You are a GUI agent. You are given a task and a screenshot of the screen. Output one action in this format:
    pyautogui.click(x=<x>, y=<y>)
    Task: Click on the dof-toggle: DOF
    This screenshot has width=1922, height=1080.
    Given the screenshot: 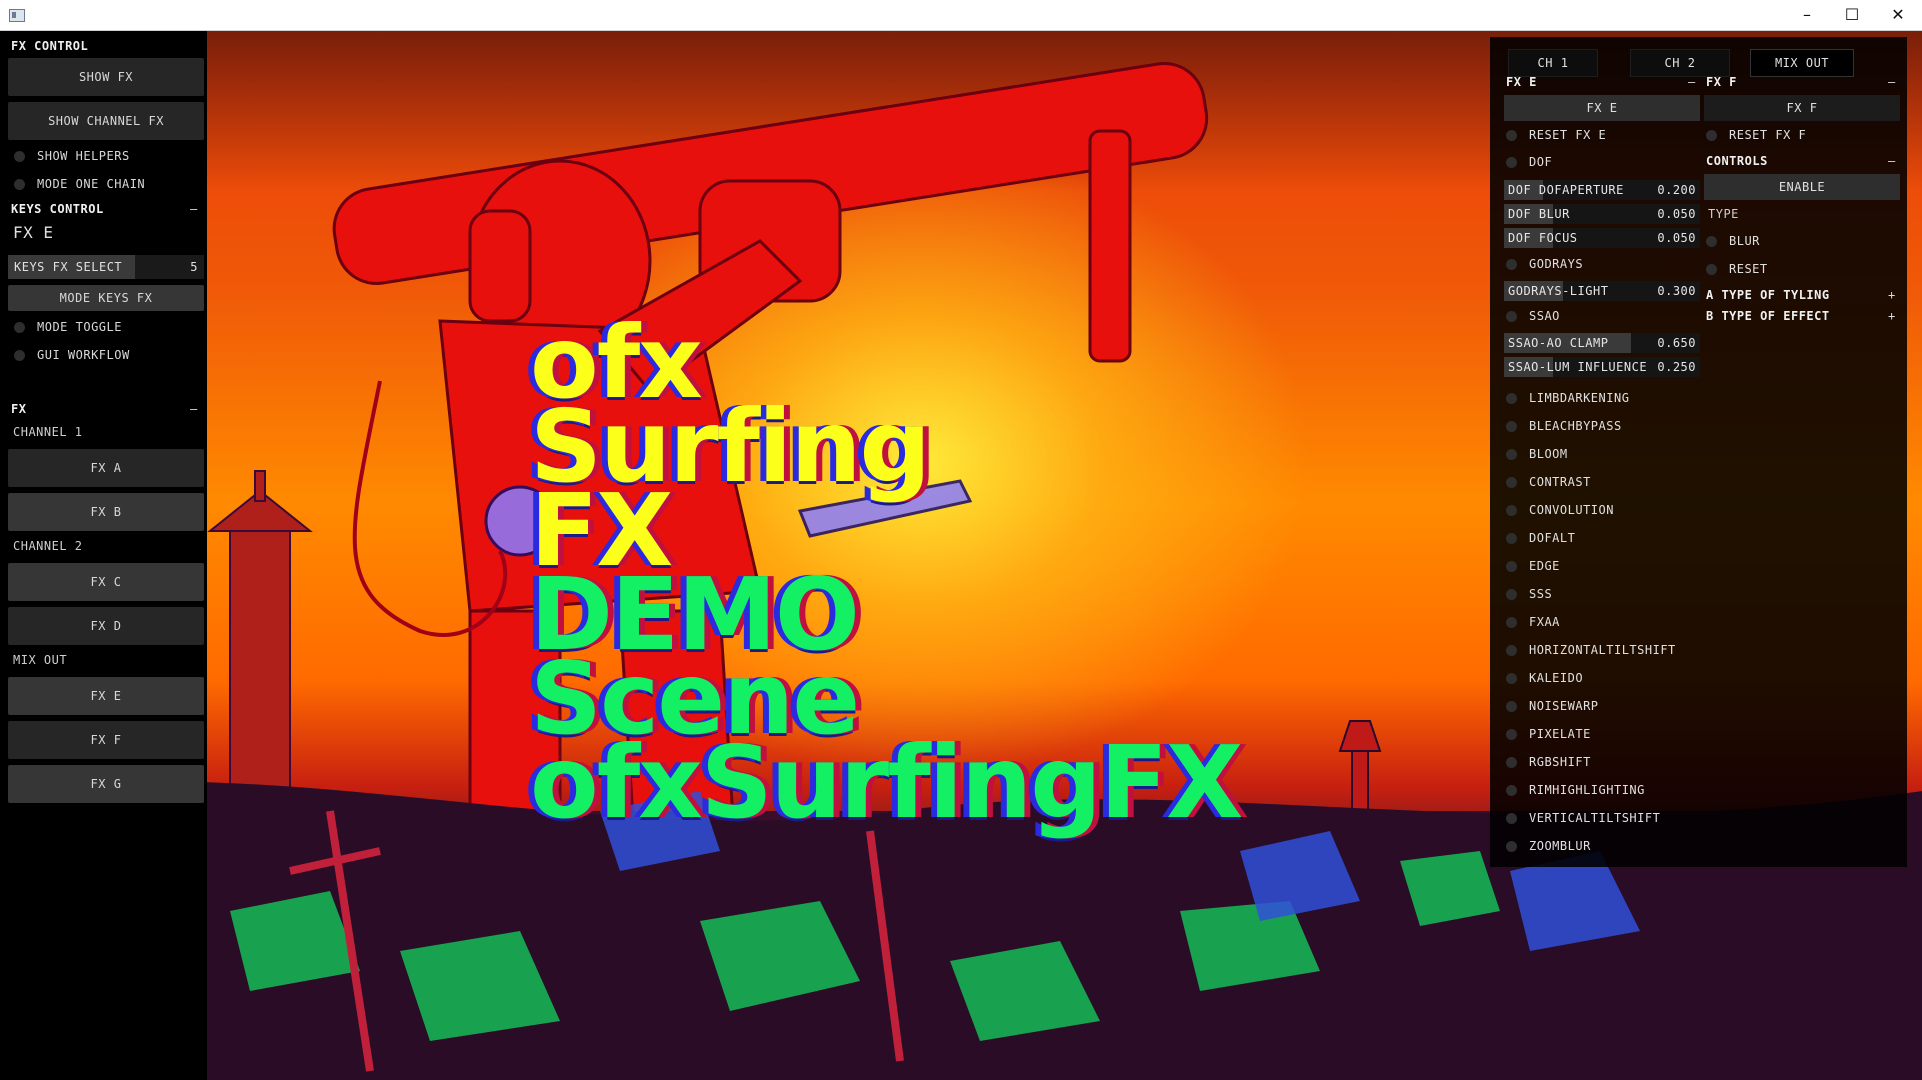 What is the action you would take?
    pyautogui.click(x=1529, y=162)
    